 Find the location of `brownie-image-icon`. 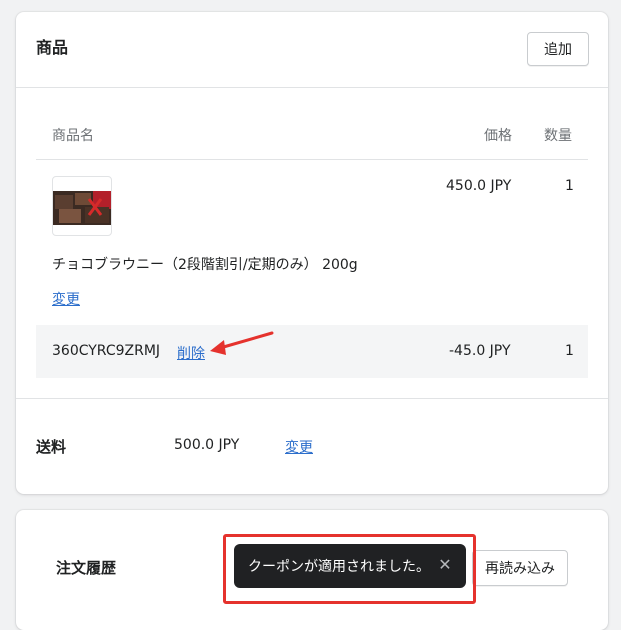

brownie-image-icon is located at coordinates (82, 208).